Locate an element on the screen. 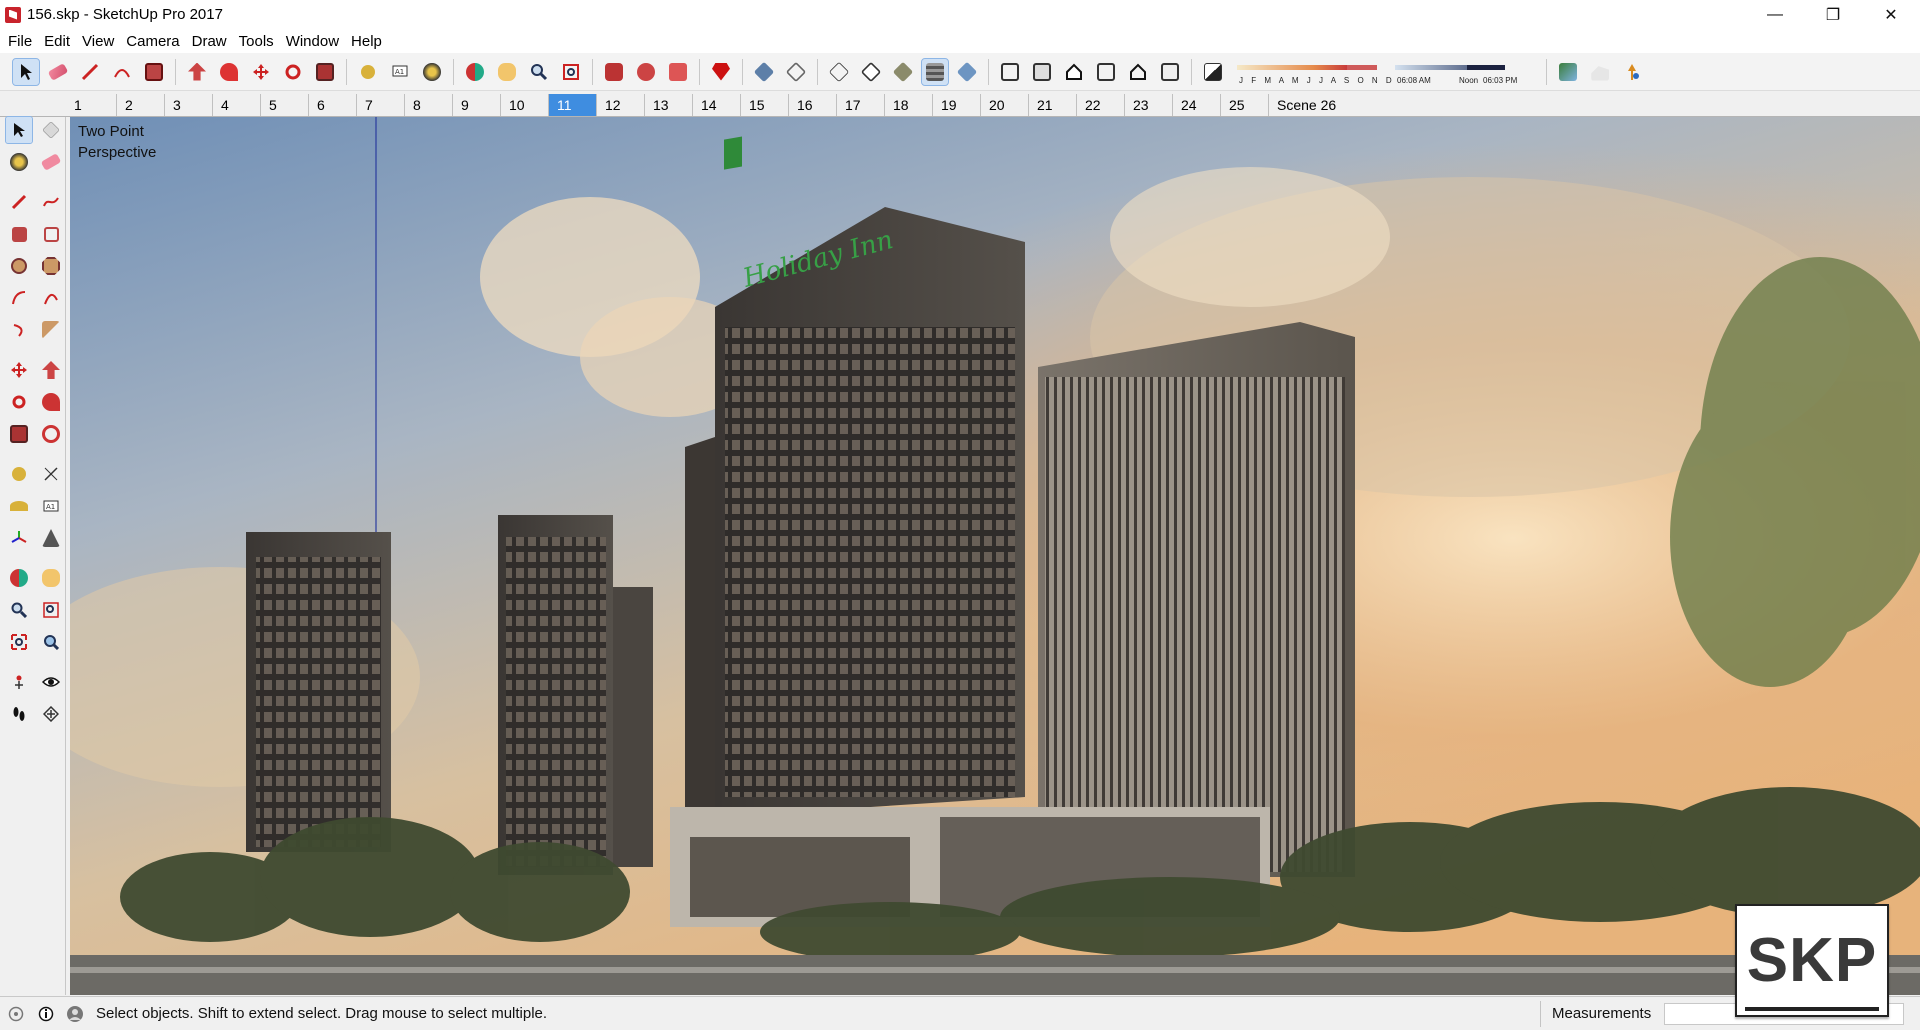 The height and width of the screenshot is (1030, 1920). paint-bucket-button is located at coordinates (432, 72).